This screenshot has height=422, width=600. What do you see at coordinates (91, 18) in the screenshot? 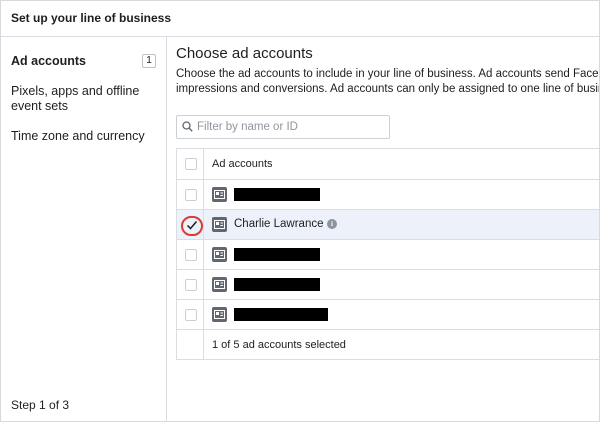
I see `dialog-title: Set up your line of business` at bounding box center [91, 18].